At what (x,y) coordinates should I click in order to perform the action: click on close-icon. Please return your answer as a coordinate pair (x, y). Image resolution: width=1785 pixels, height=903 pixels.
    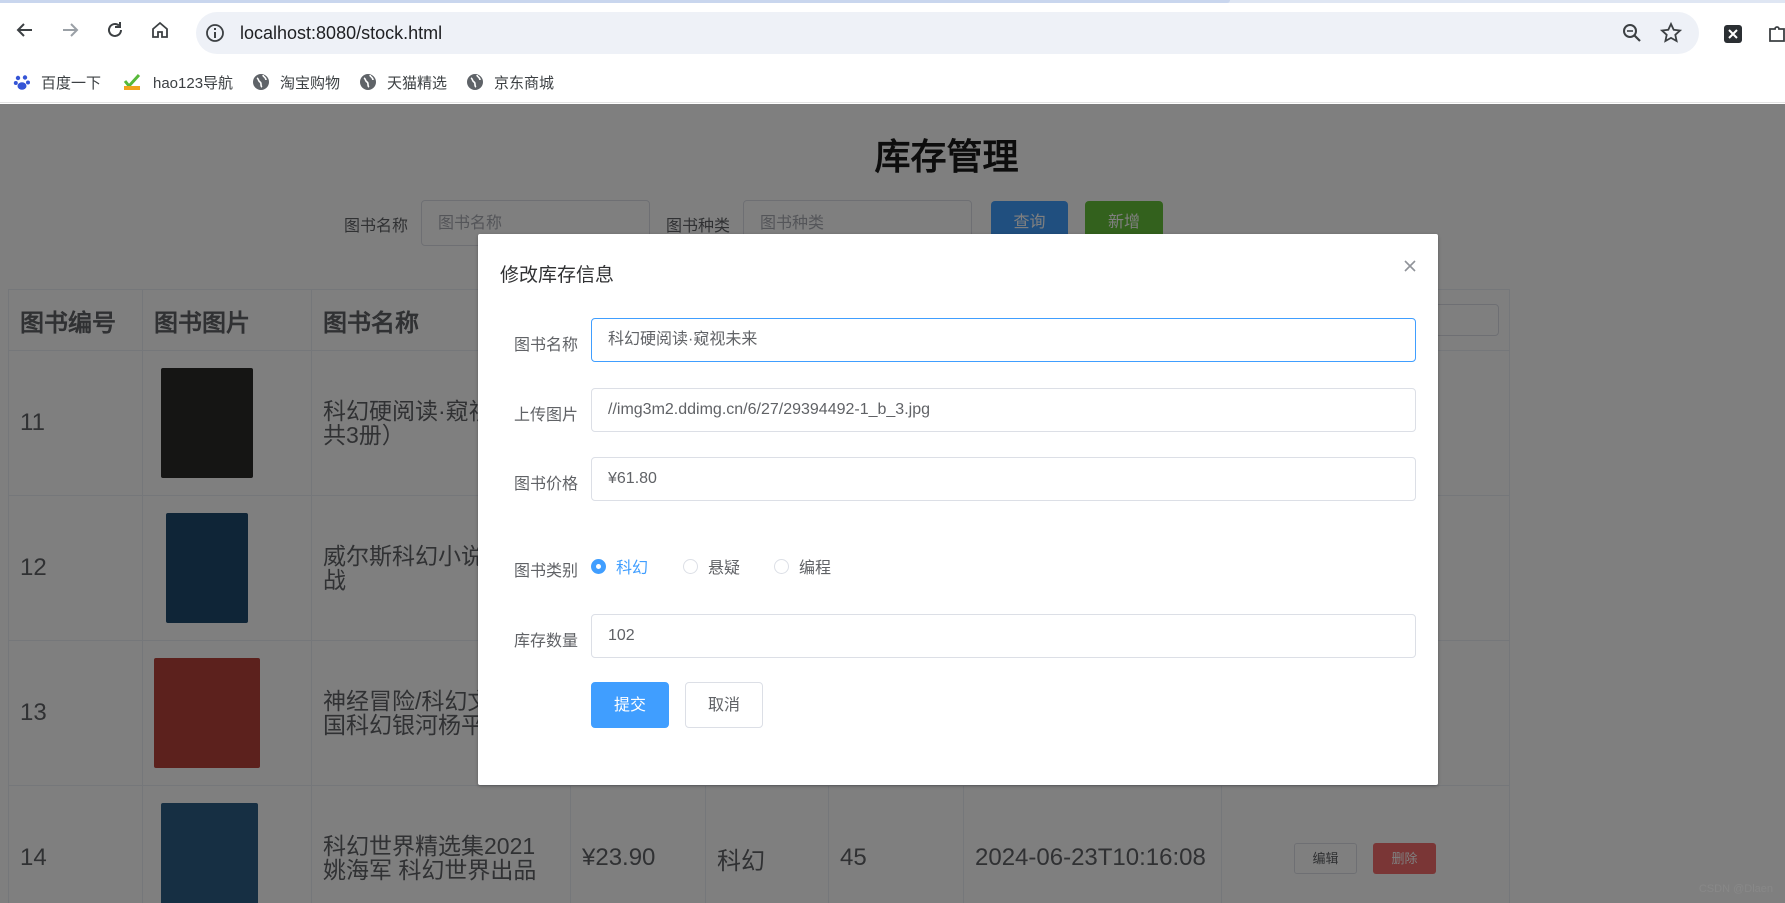
    Looking at the image, I should click on (1410, 266).